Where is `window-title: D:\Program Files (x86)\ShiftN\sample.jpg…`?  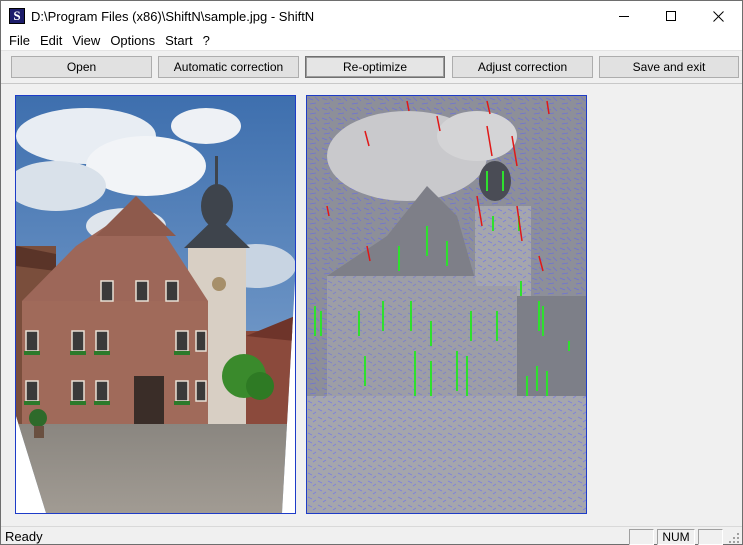 window-title: D:\Program Files (x86)\ShiftN\sample.jpg… is located at coordinates (173, 16).